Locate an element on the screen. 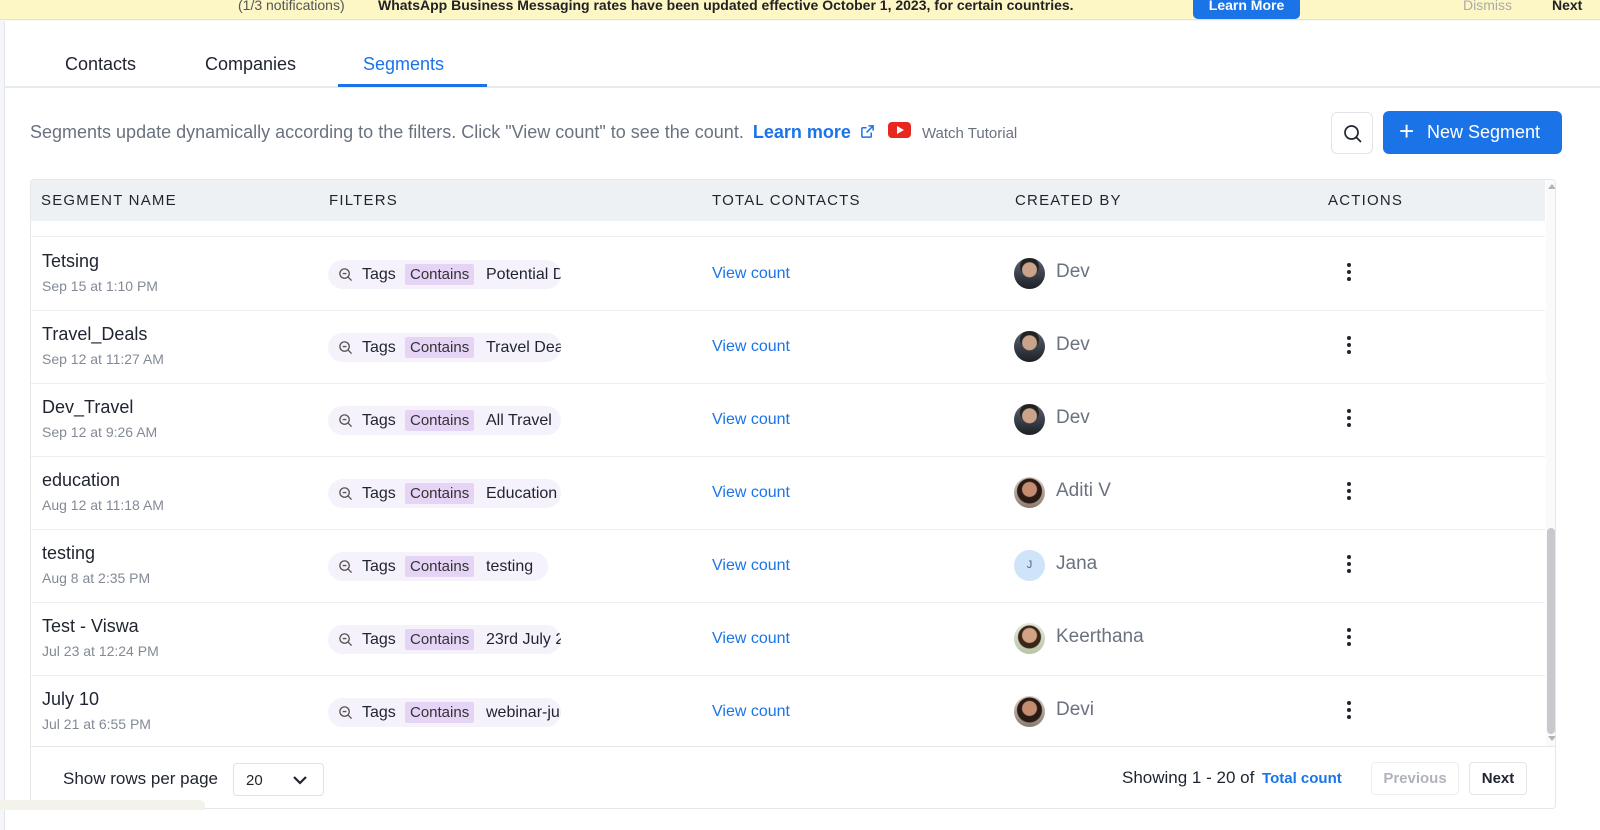 Image resolution: width=1600 pixels, height=830 pixels. filter-chip: Tags Contains testing is located at coordinates (438, 566).